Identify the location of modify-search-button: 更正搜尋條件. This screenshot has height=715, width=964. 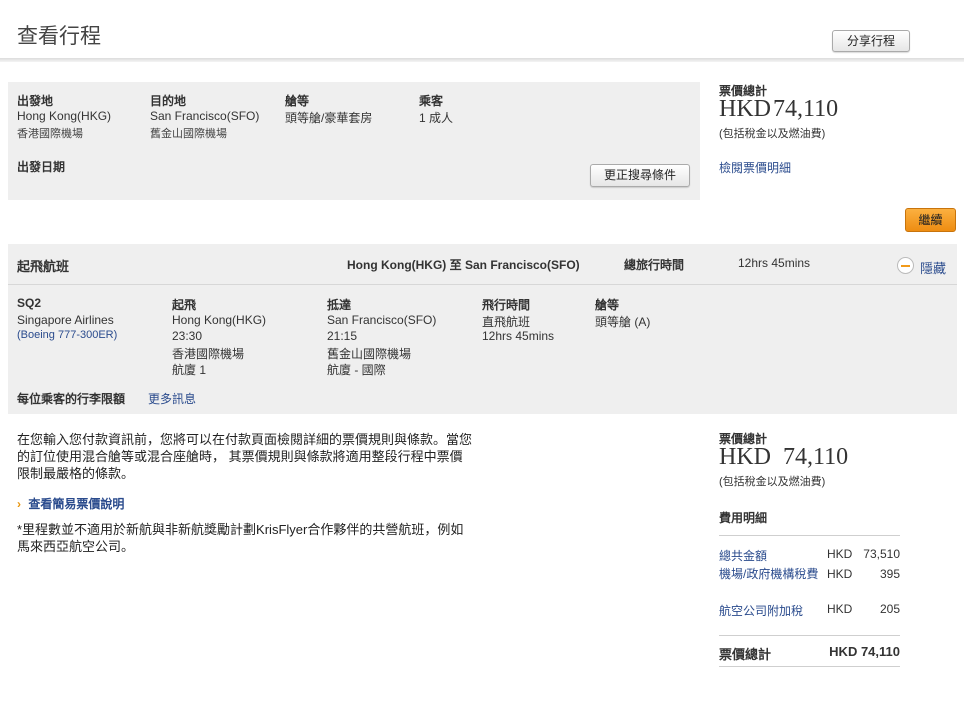
(640, 175).